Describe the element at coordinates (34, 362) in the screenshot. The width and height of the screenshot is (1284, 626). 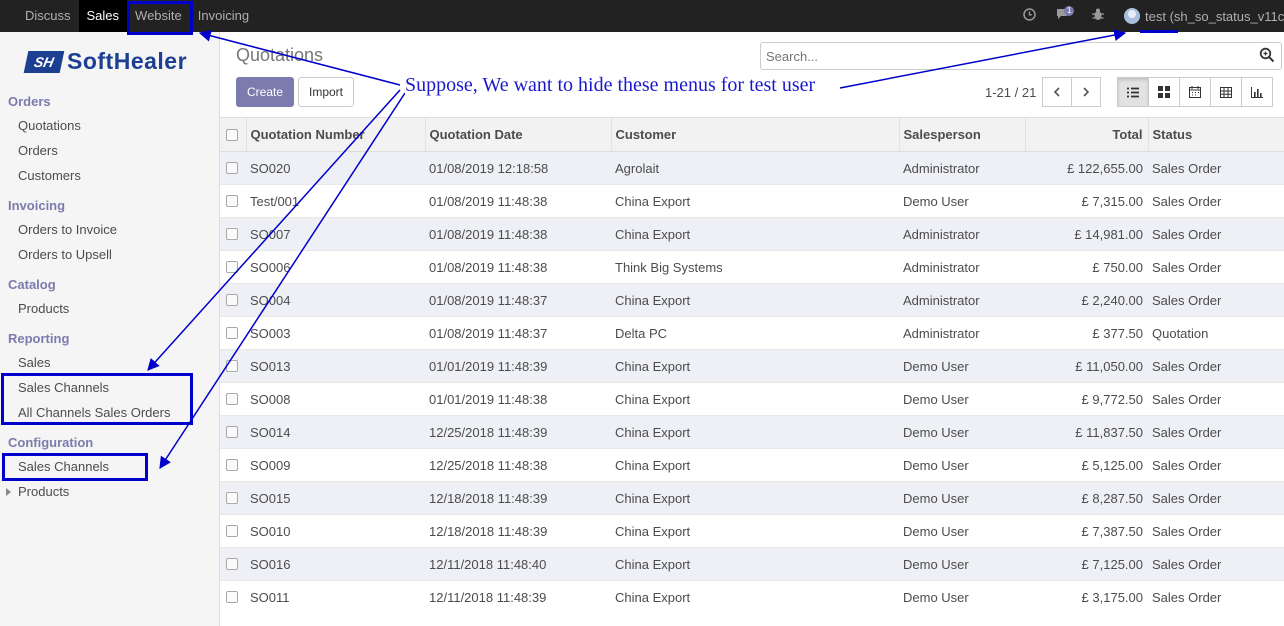
I see `menu-reporting-sales: Sales` at that location.